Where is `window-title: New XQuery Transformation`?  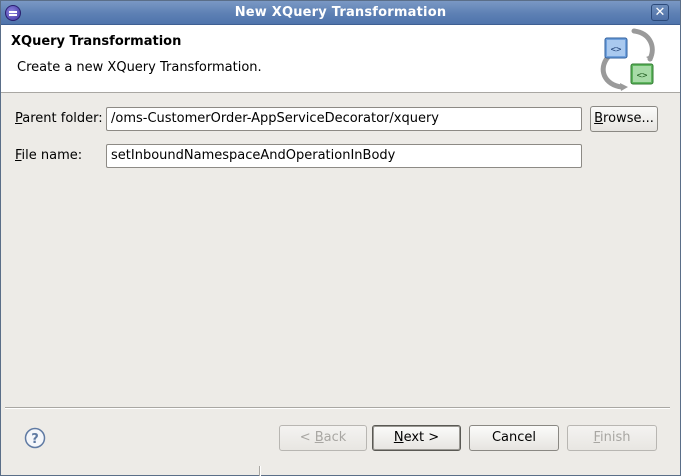 window-title: New XQuery Transformation is located at coordinates (340, 12).